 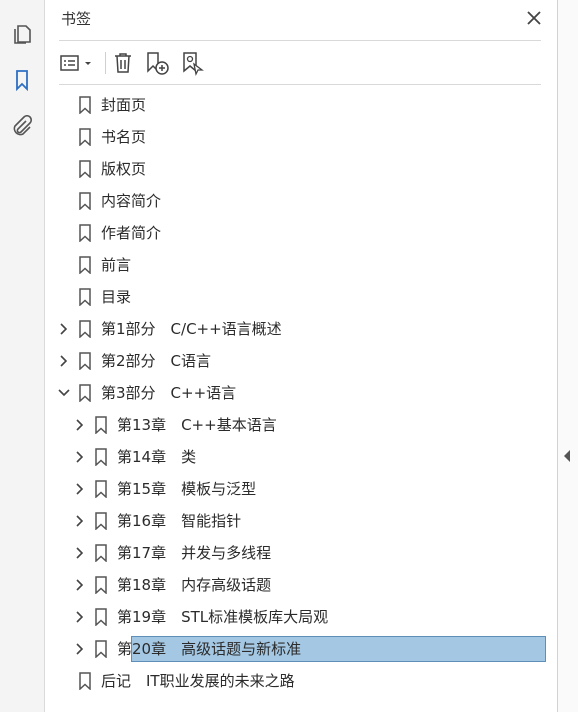 What do you see at coordinates (156, 457) in the screenshot?
I see `bookmark-label: 第14章 类` at bounding box center [156, 457].